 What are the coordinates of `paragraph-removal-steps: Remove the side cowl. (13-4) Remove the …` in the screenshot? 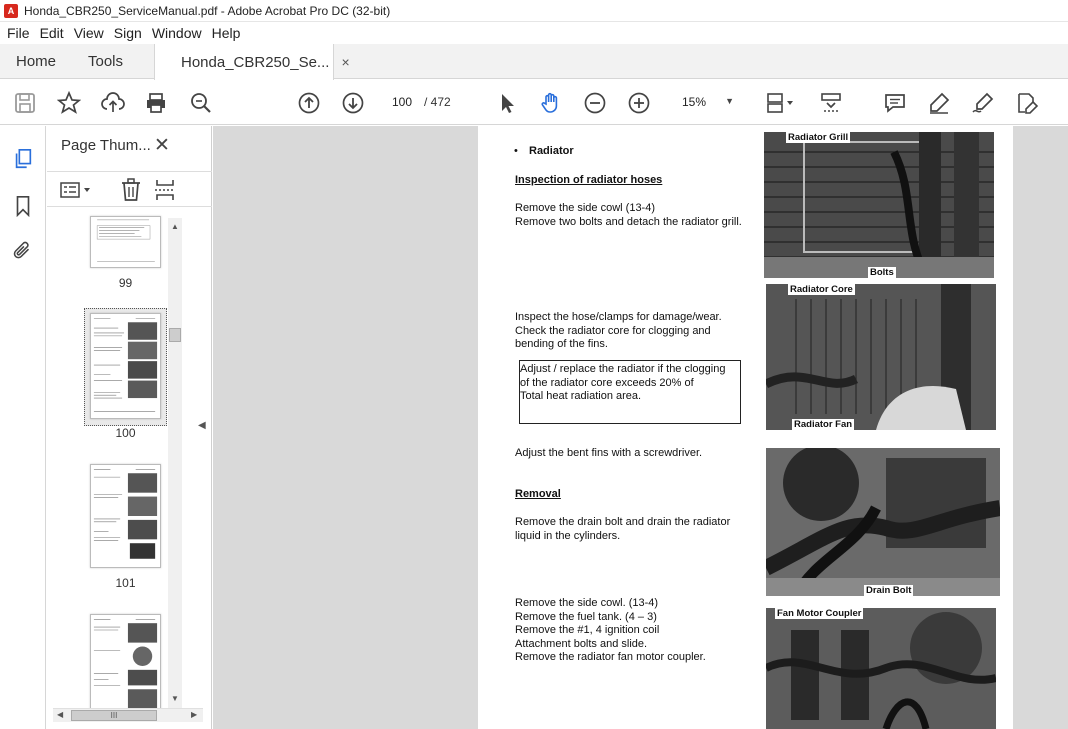 It's located at (610, 630).